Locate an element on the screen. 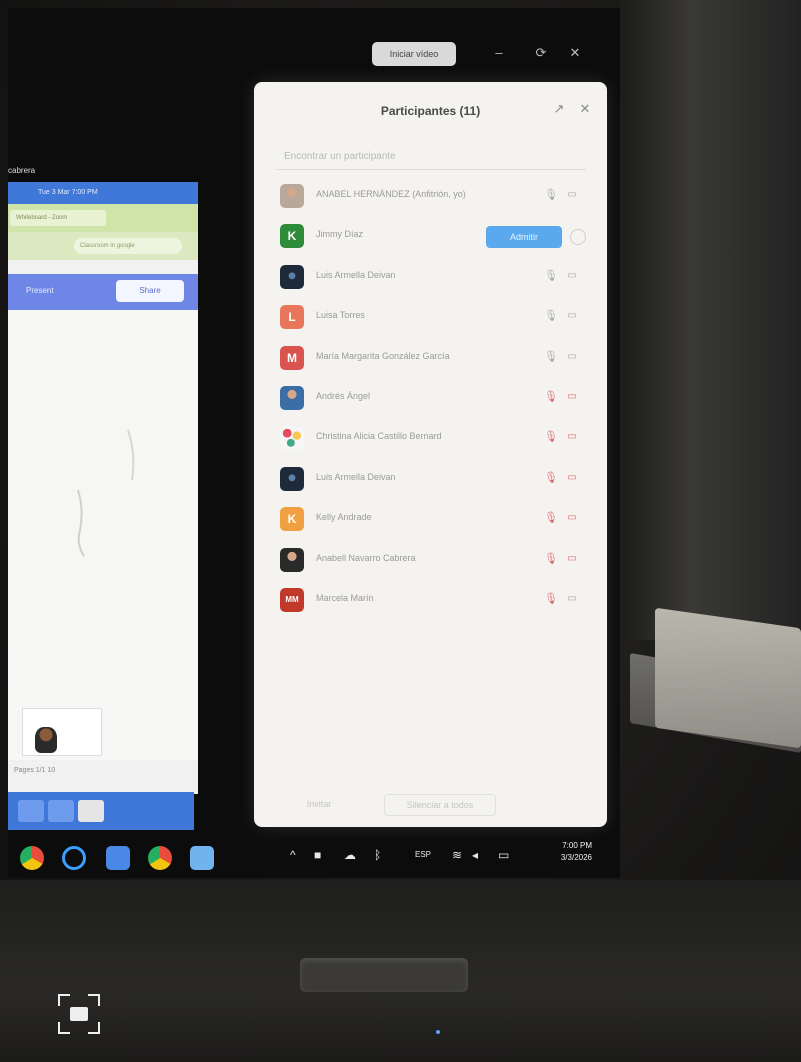  participant-name: Marcela Marín is located at coordinates (345, 597).